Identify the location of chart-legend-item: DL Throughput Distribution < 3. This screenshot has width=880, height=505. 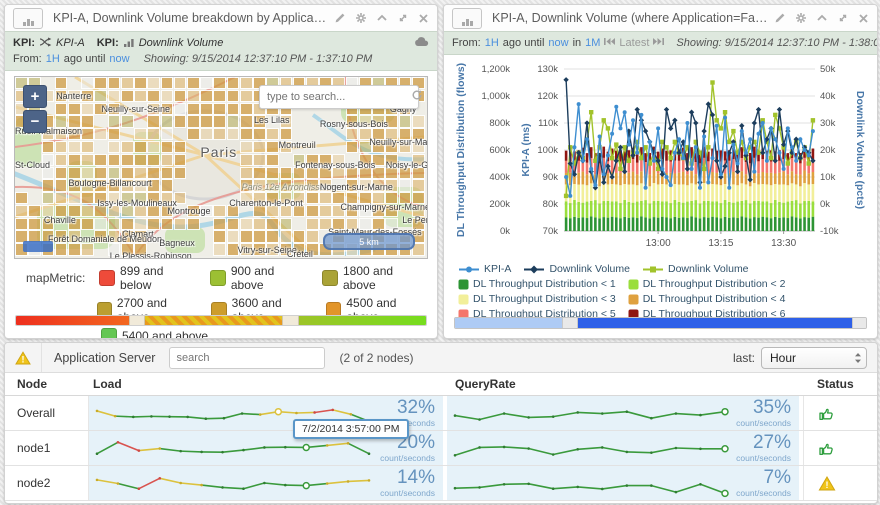
(537, 299).